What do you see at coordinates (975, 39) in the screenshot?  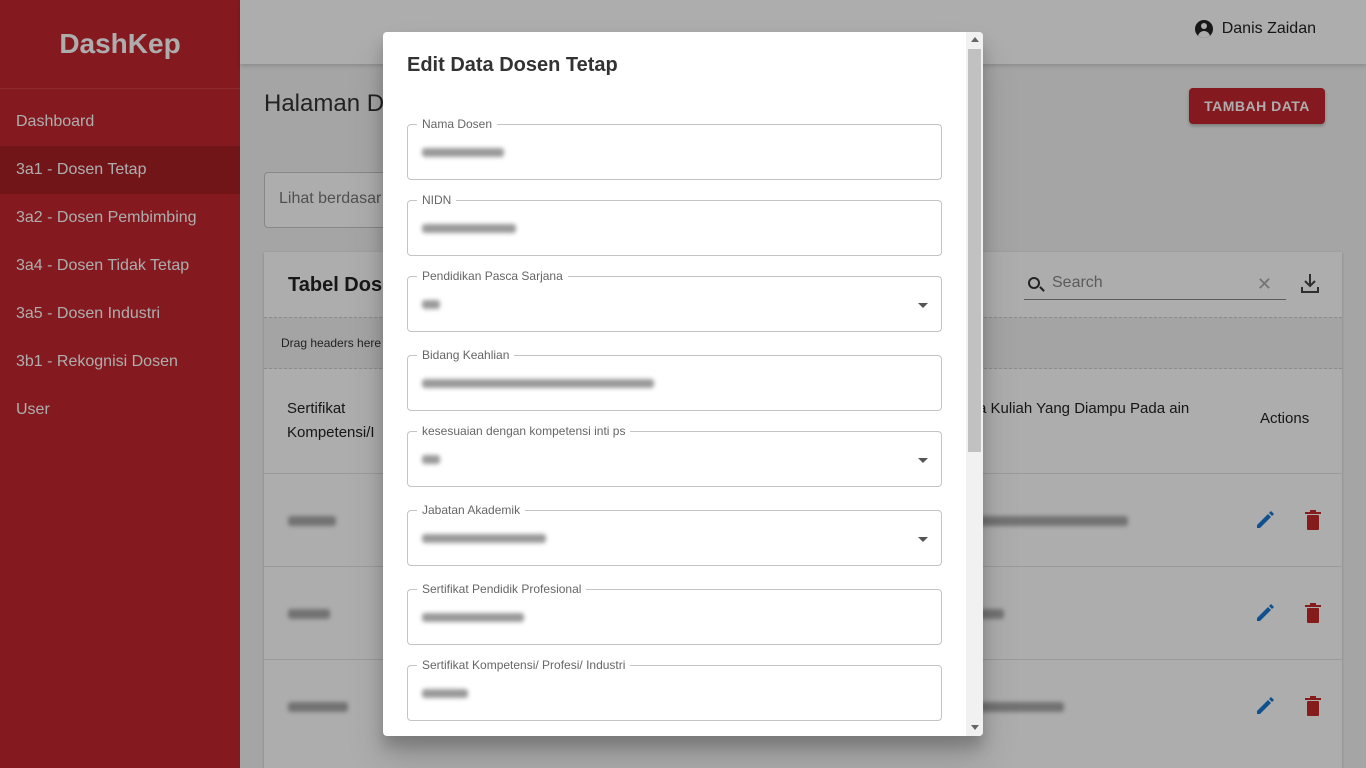 I see `scroll-up-arrow-icon` at bounding box center [975, 39].